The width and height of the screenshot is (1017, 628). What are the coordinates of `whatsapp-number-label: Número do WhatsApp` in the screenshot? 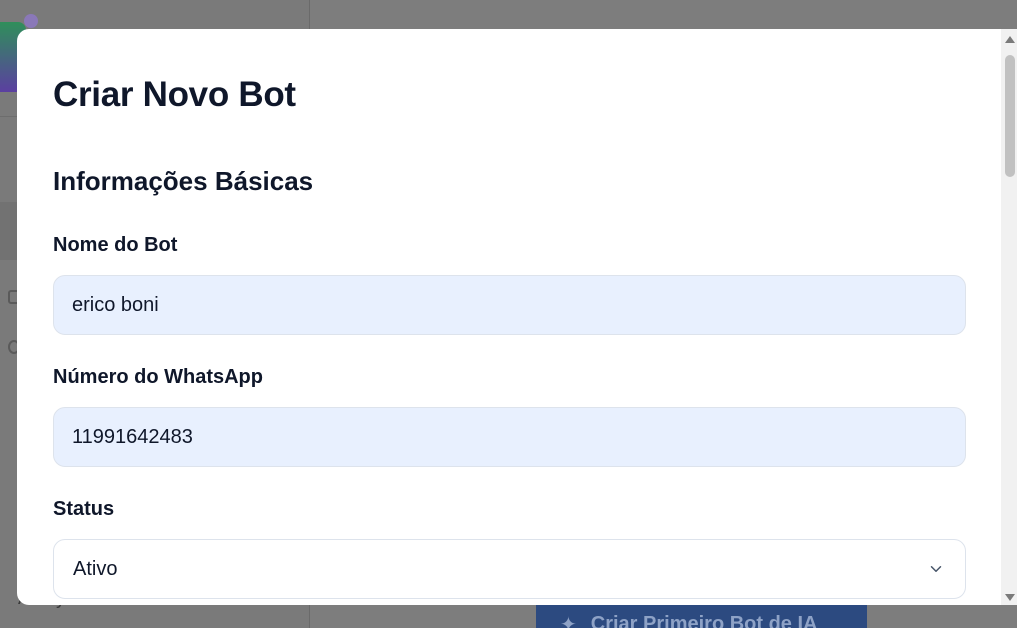 It's located at (158, 377).